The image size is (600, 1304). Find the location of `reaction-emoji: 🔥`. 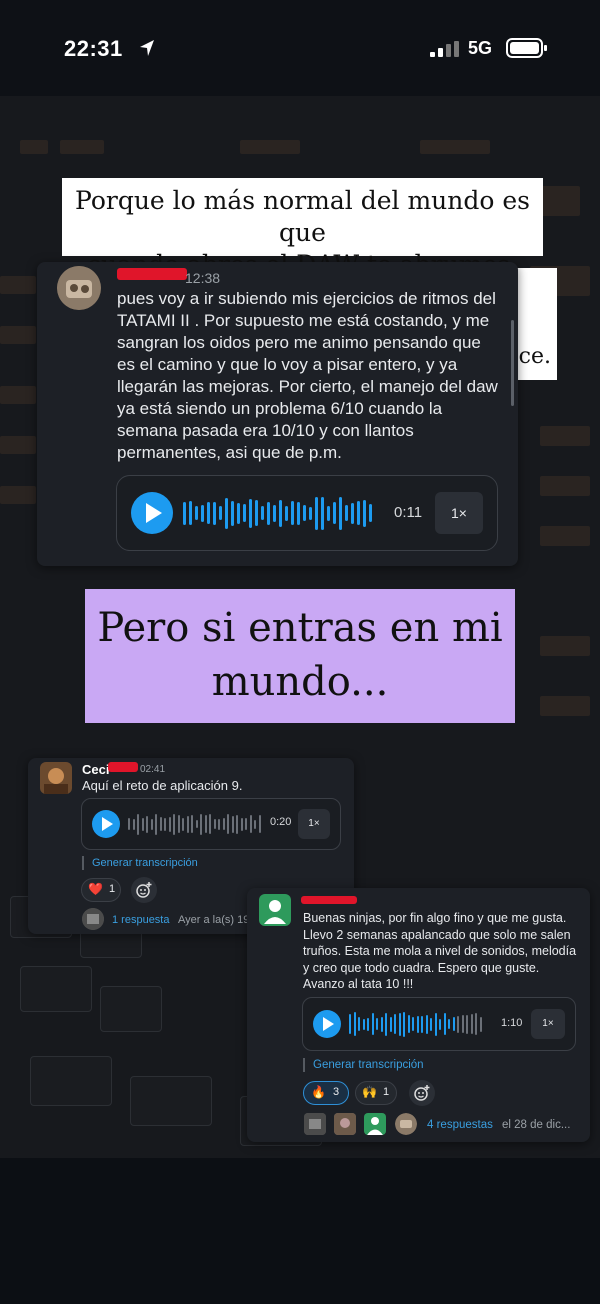

reaction-emoji: 🔥 is located at coordinates (318, 1092).